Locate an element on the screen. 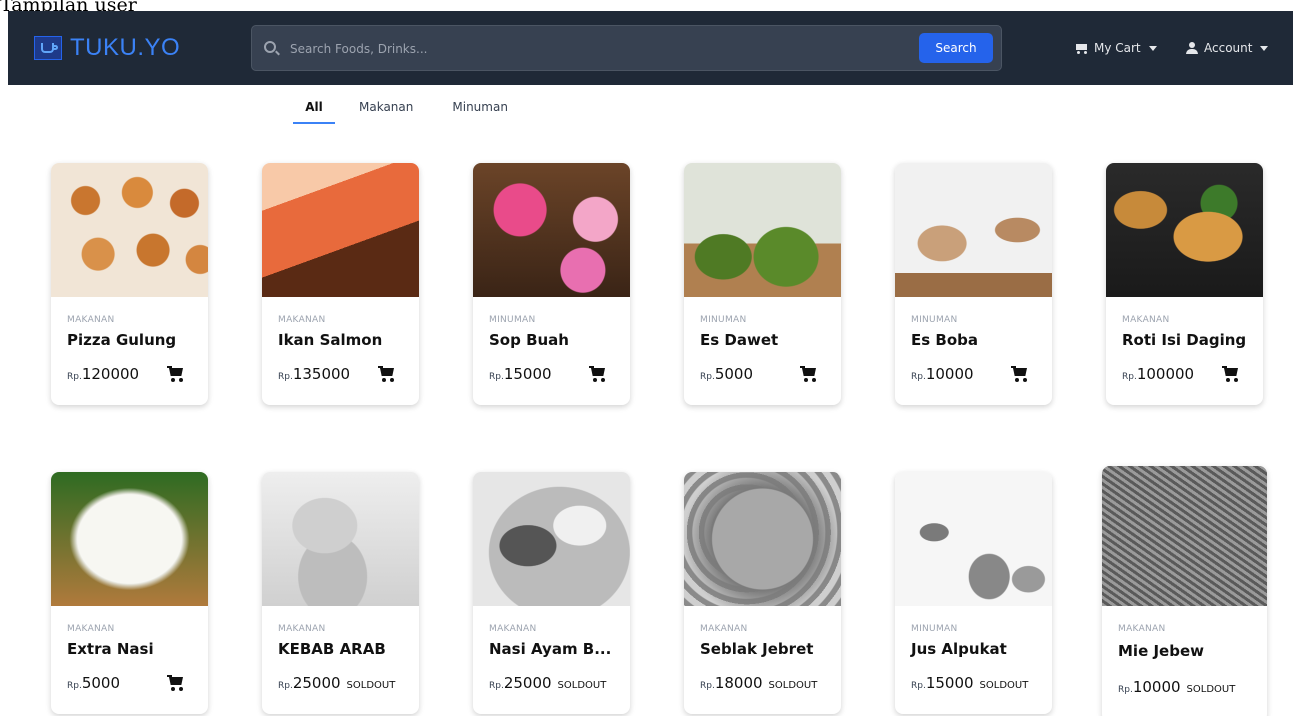 The image size is (1293, 716). product-card: MINUMAN Sop Buah Rp. 15000 is located at coordinates (551, 284).